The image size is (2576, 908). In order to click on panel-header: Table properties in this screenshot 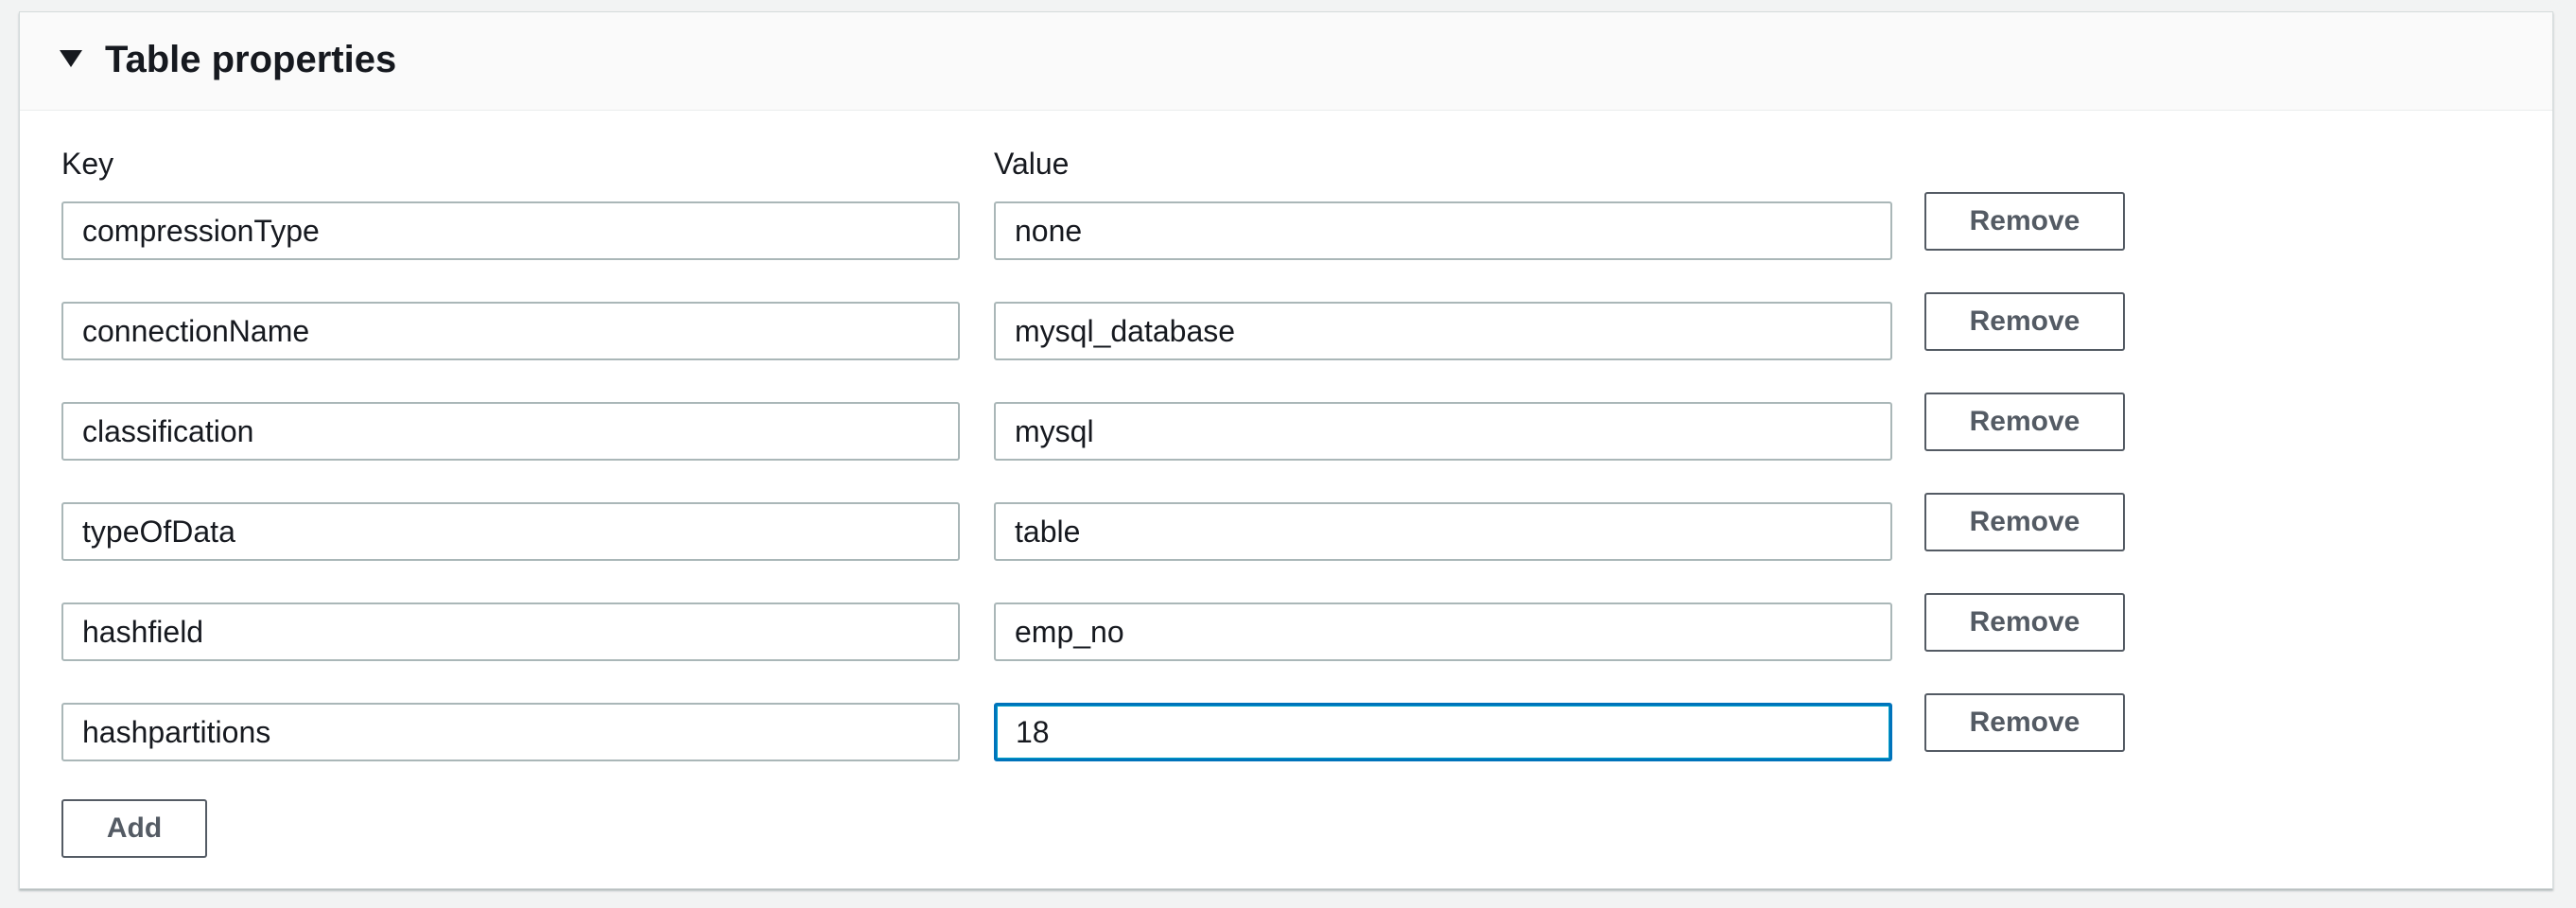, I will do `click(1286, 61)`.